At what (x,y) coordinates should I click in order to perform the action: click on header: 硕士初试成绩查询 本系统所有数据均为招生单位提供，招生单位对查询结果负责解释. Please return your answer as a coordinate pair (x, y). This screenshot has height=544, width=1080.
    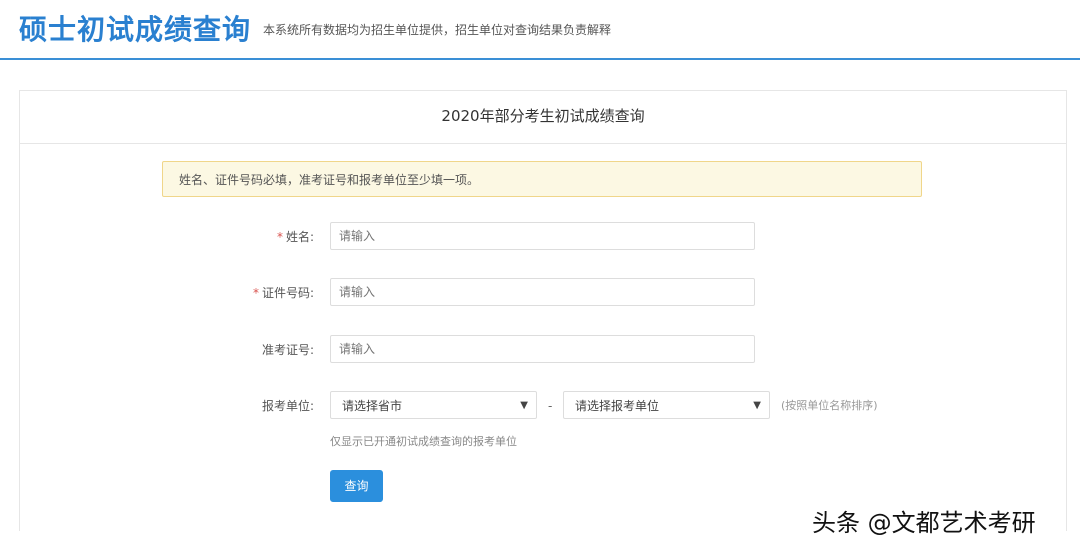
    Looking at the image, I should click on (540, 30).